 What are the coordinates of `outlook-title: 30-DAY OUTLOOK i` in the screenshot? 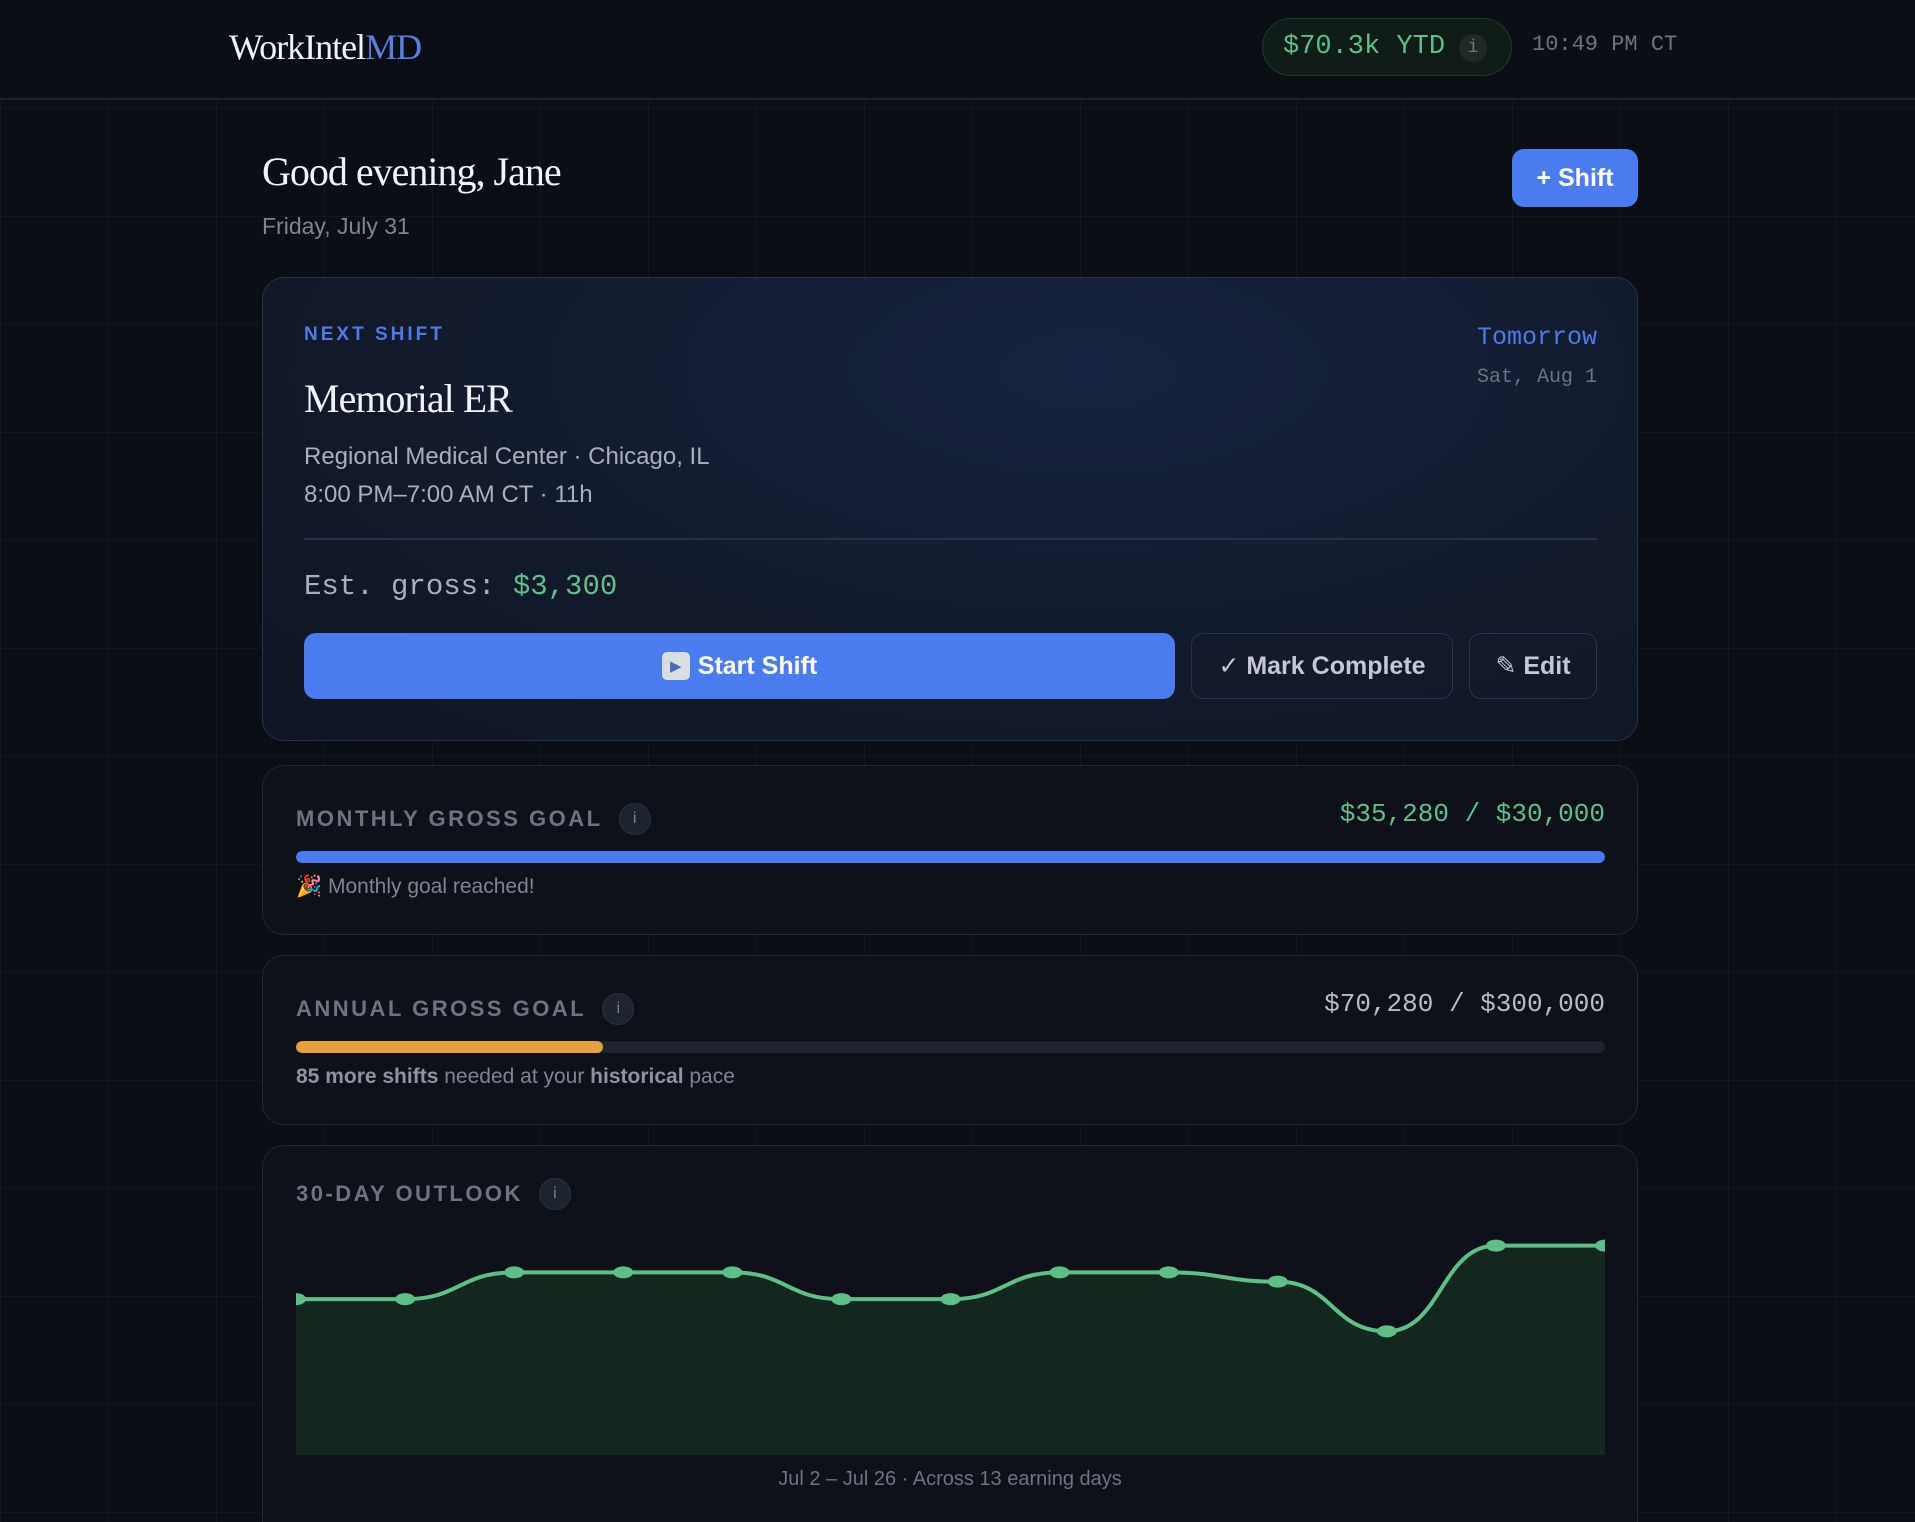 It's located at (433, 1194).